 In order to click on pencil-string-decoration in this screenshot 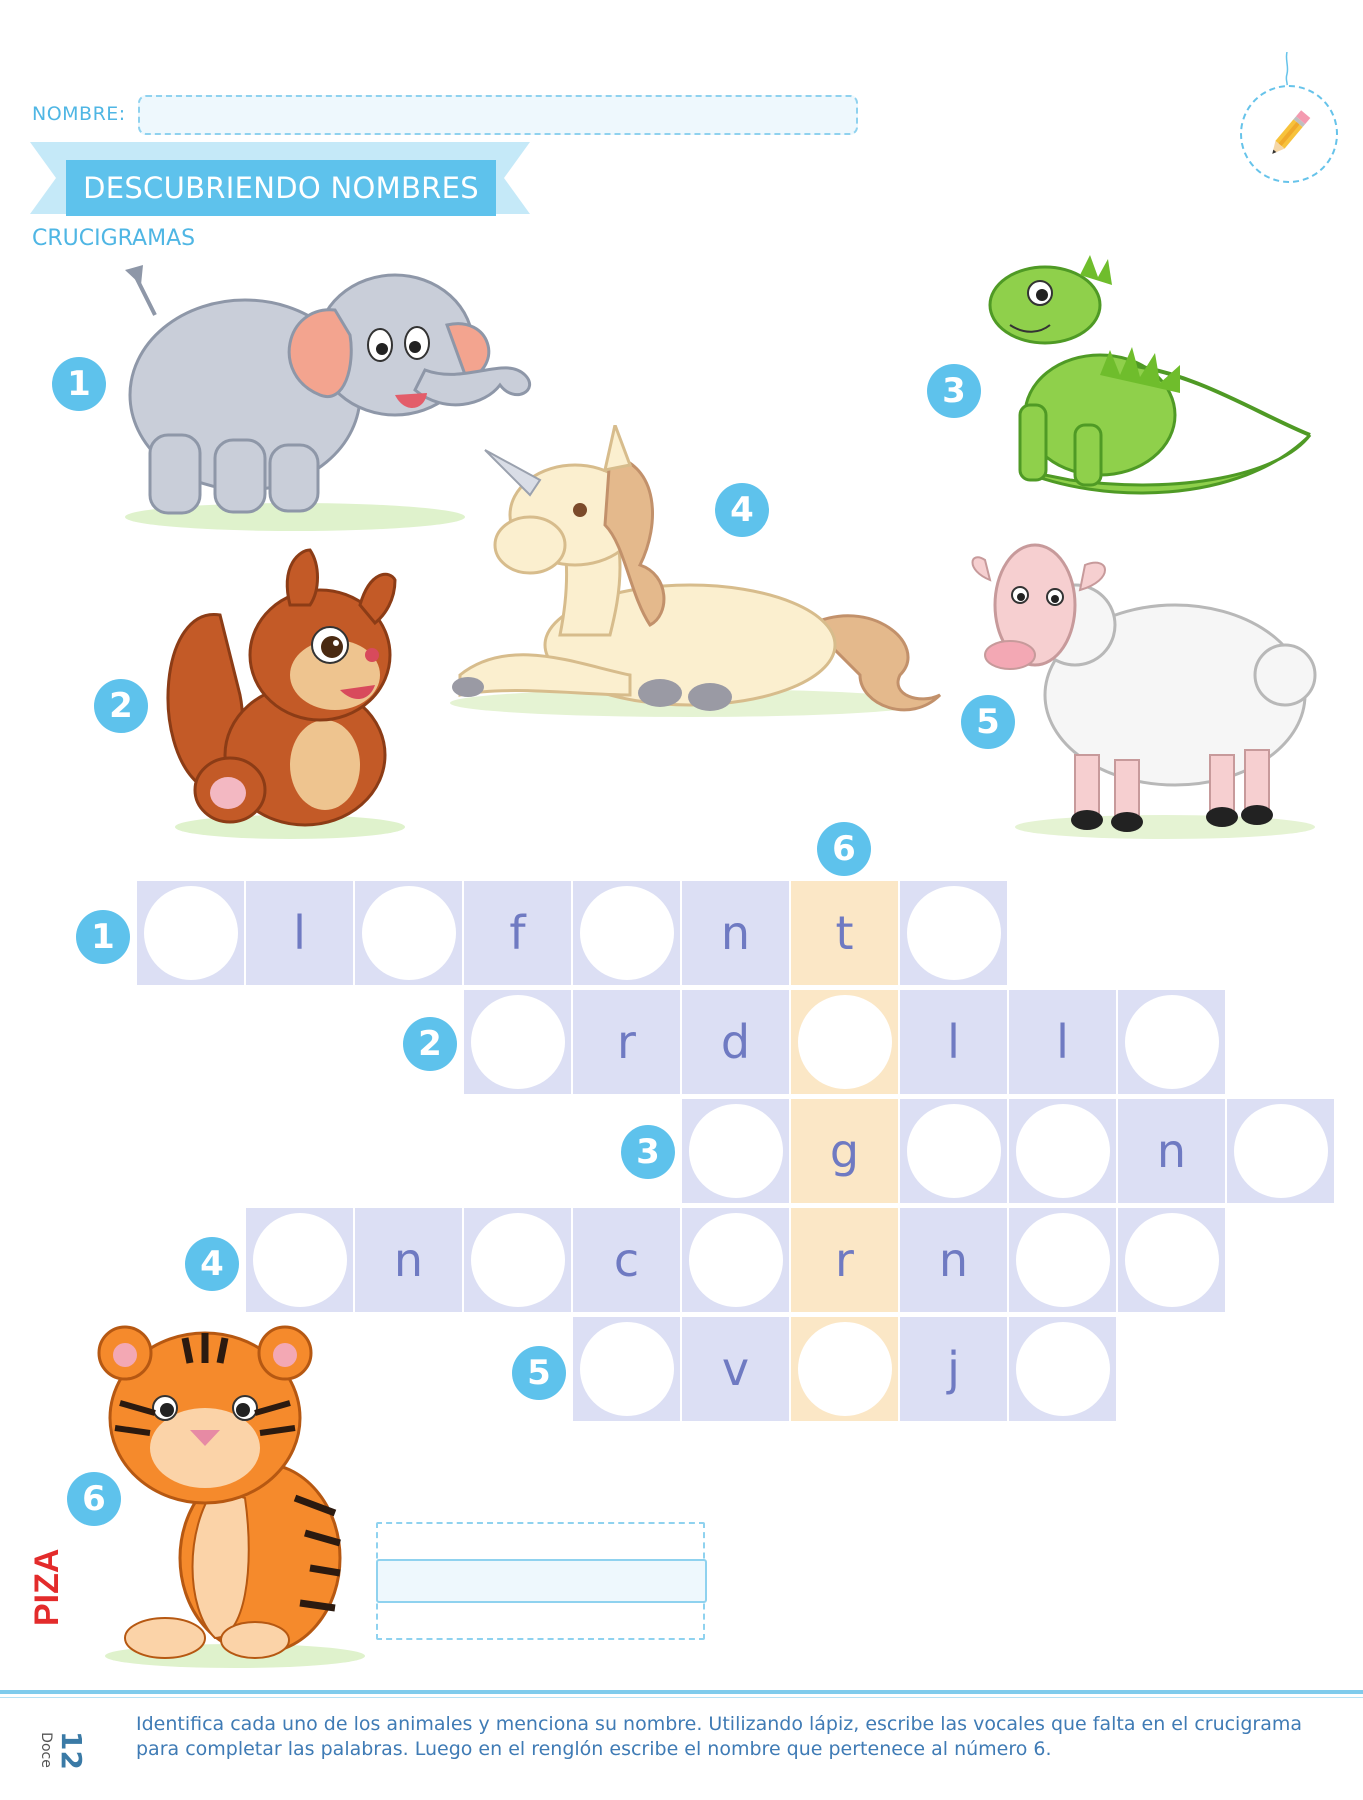, I will do `click(1287, 69)`.